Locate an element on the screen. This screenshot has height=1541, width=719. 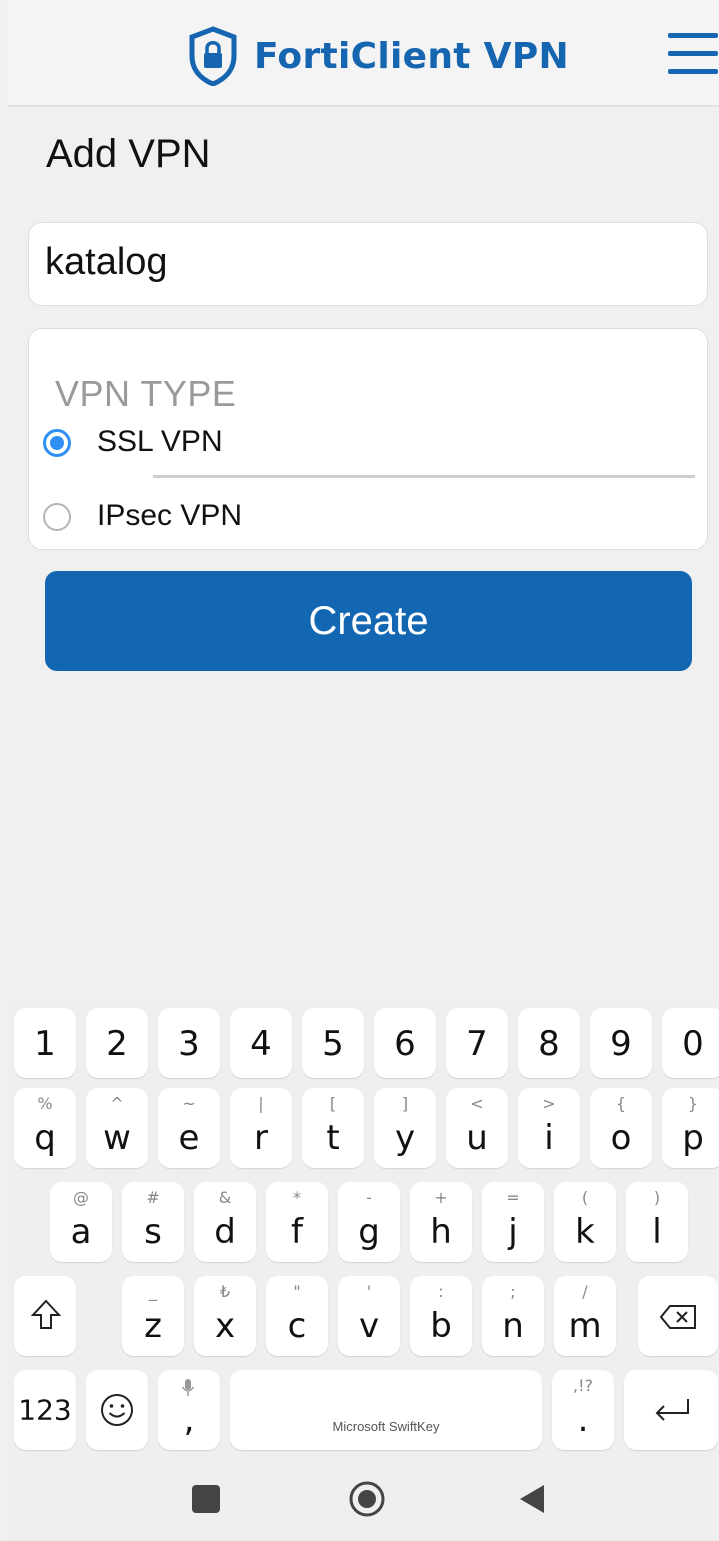
ipsec-vpn-radio is located at coordinates (57, 517).